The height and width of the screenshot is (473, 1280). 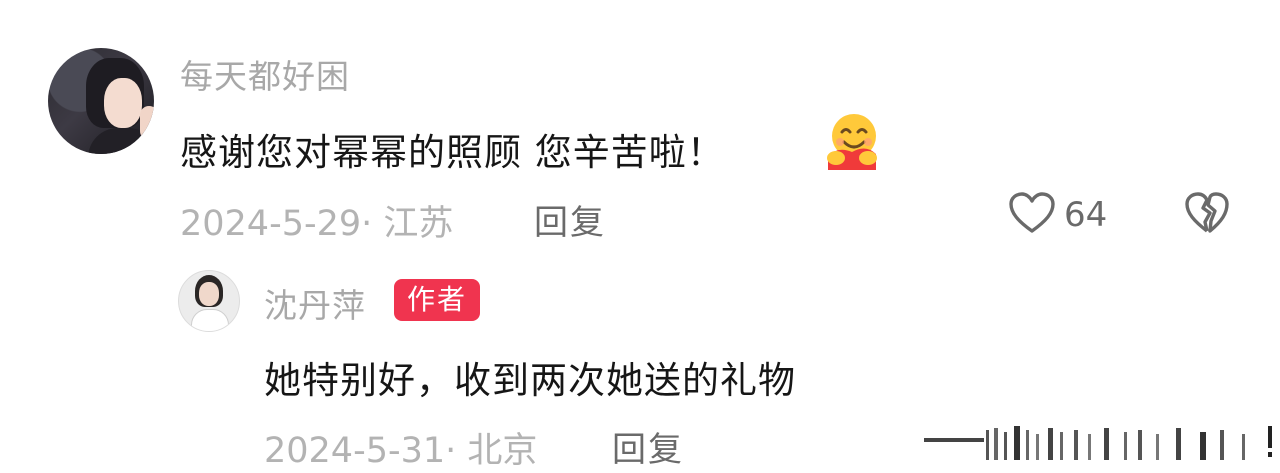 I want to click on reply-text: 她特别好，收到两次她送的礼物, so click(x=530, y=380).